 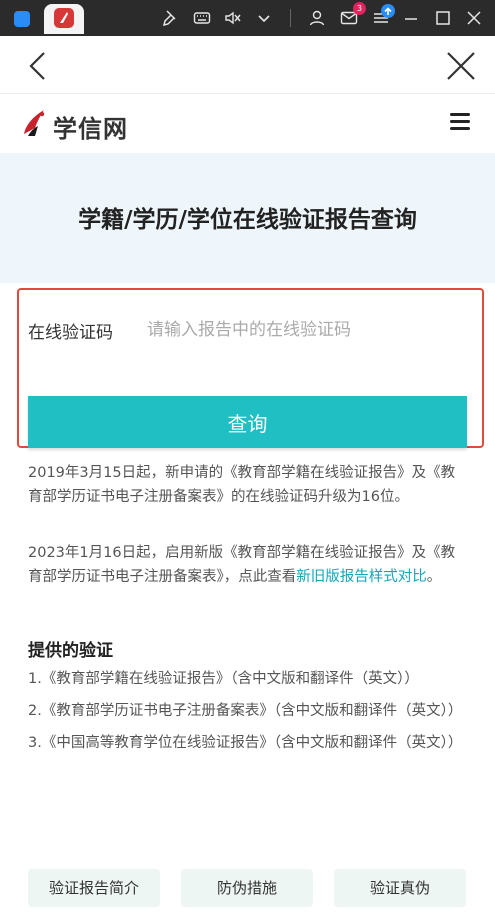 I want to click on site-header: 学信网, so click(x=247, y=124).